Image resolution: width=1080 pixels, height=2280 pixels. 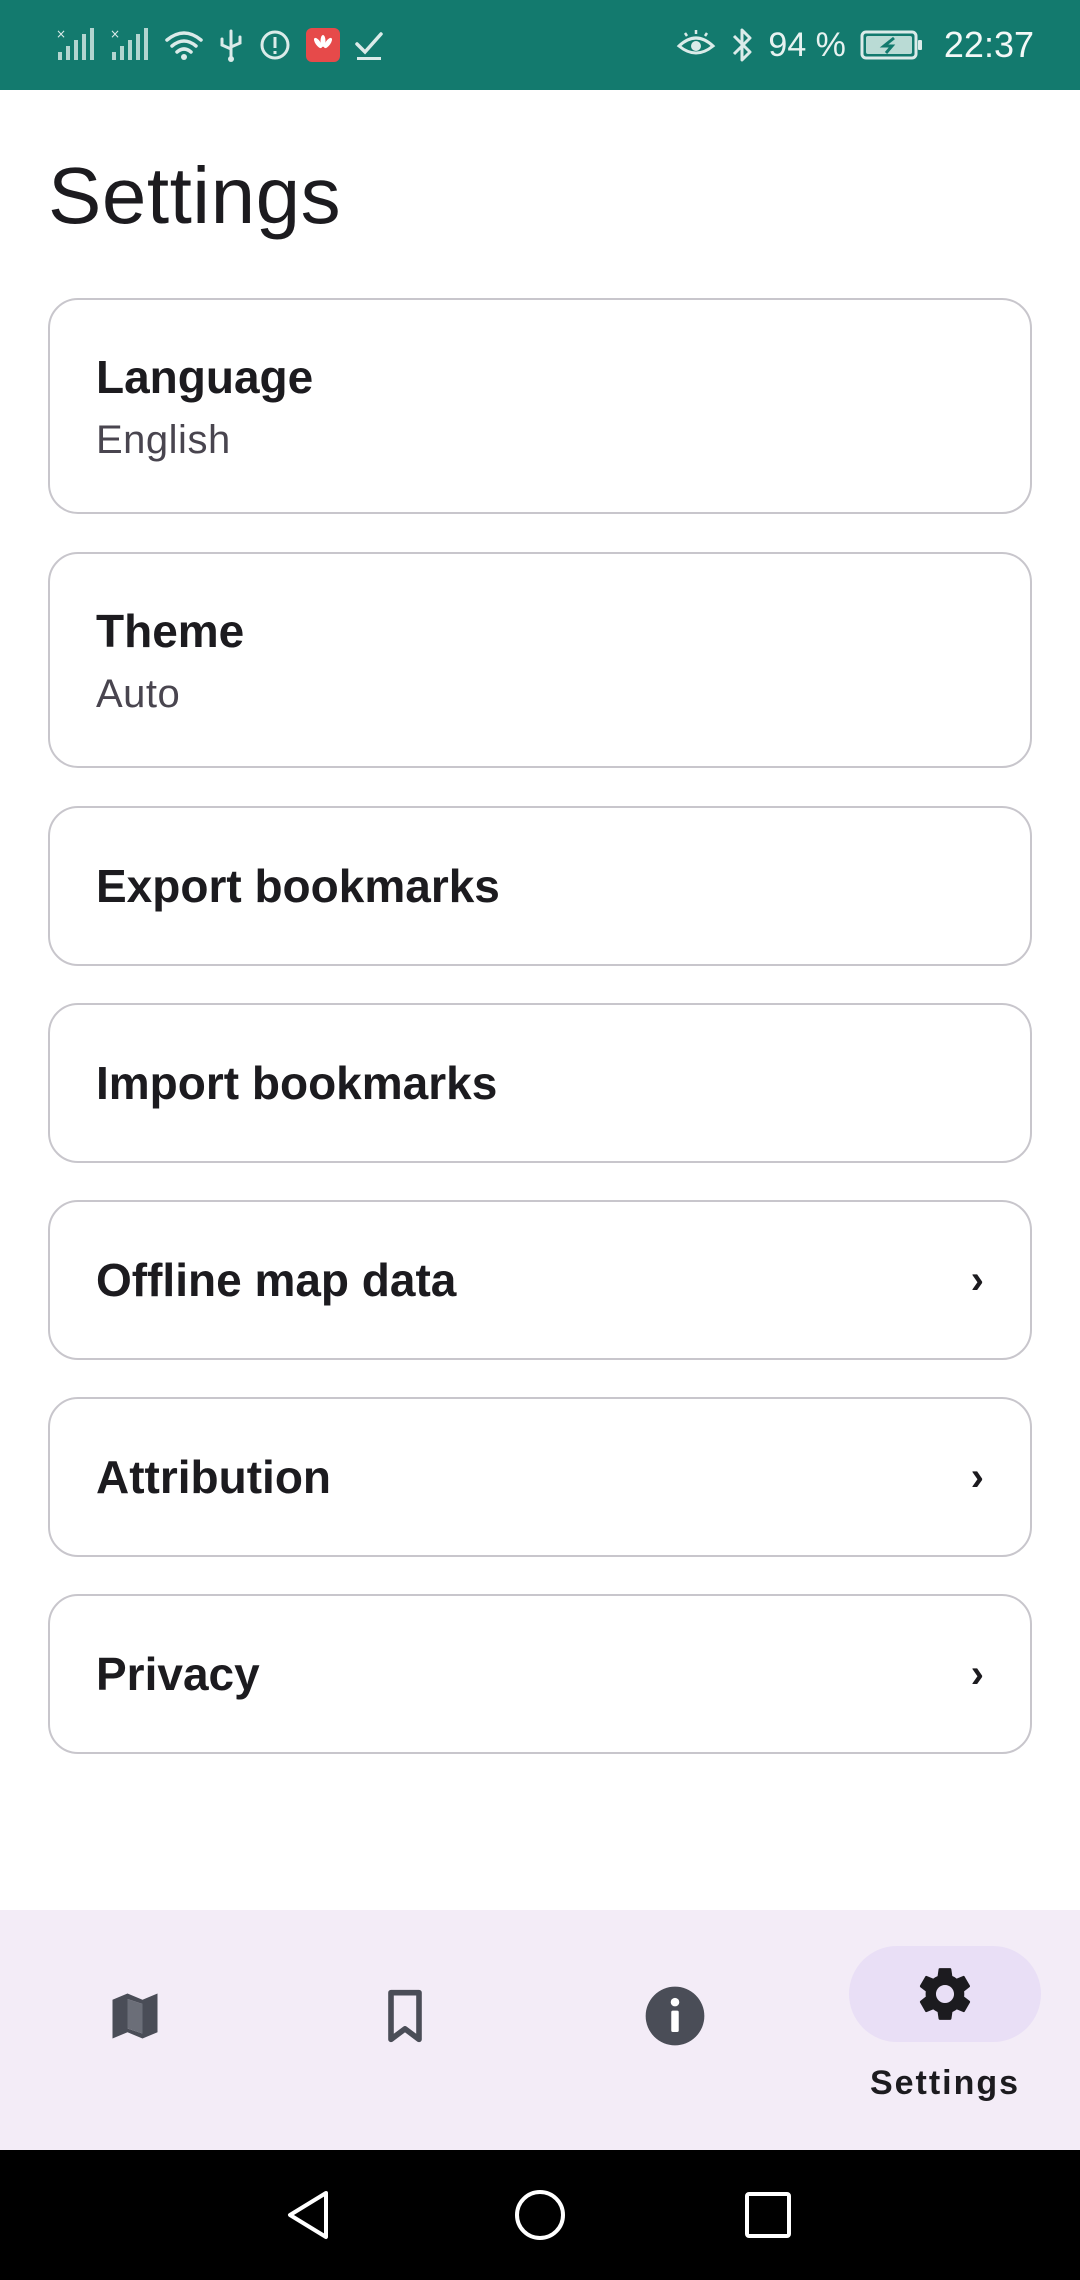 I want to click on offline-map-data-label: Offline map data, so click(x=276, y=1280).